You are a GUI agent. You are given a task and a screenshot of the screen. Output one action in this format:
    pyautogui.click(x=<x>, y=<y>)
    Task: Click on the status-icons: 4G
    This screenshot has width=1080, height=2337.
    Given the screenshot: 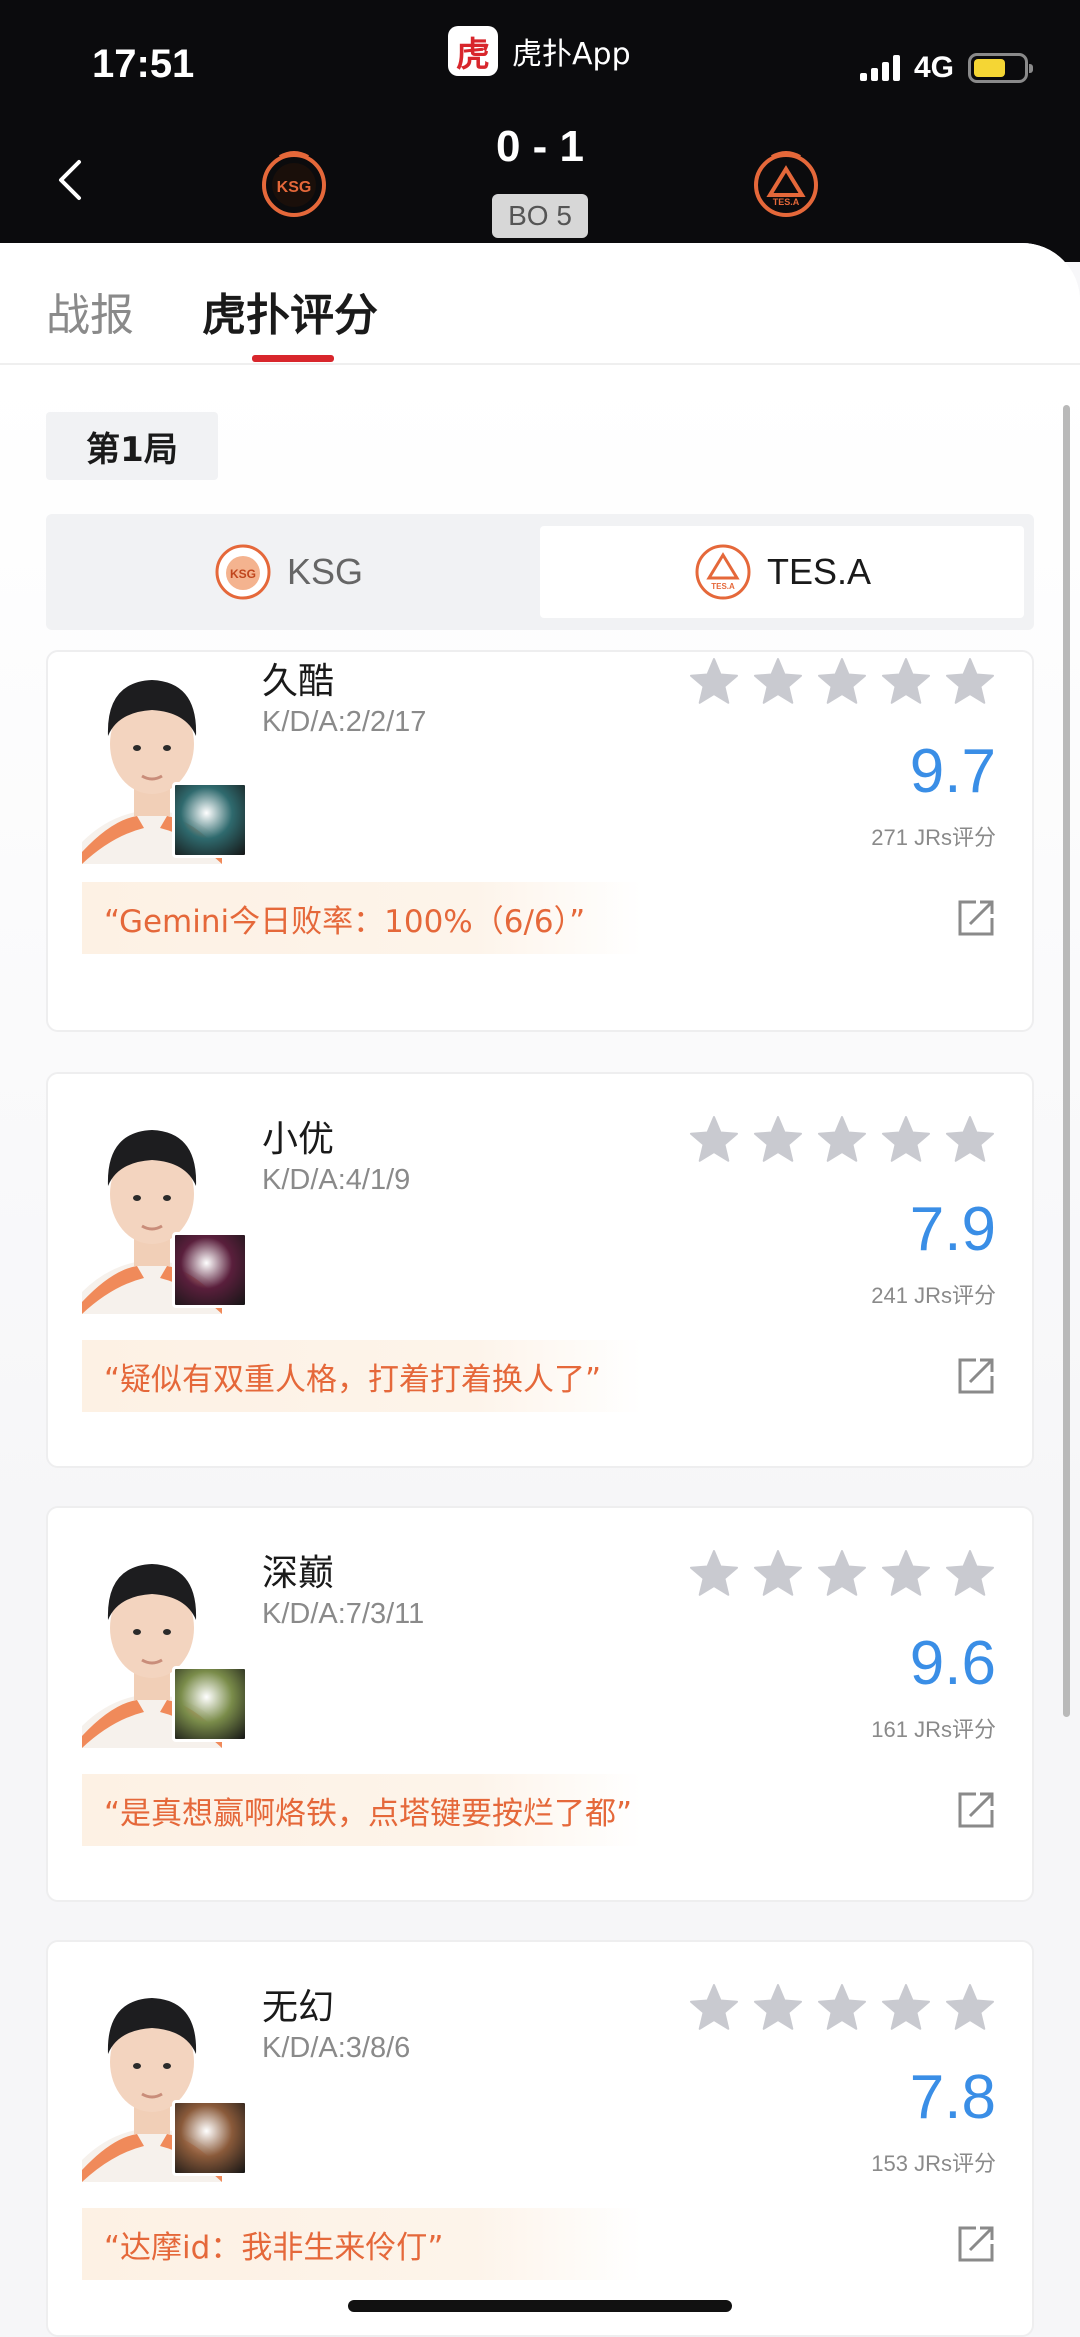 What is the action you would take?
    pyautogui.click(x=946, y=68)
    